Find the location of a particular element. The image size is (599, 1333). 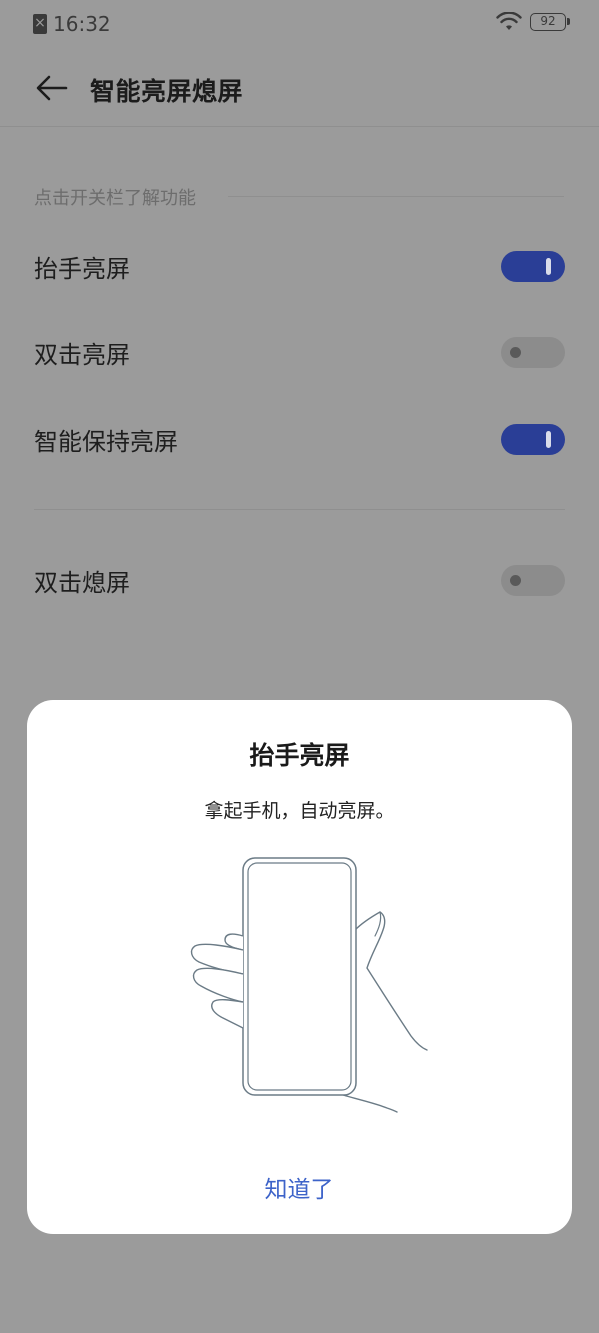

dialog-description: 拿起手机，自动亮屏。 is located at coordinates (299, 811).